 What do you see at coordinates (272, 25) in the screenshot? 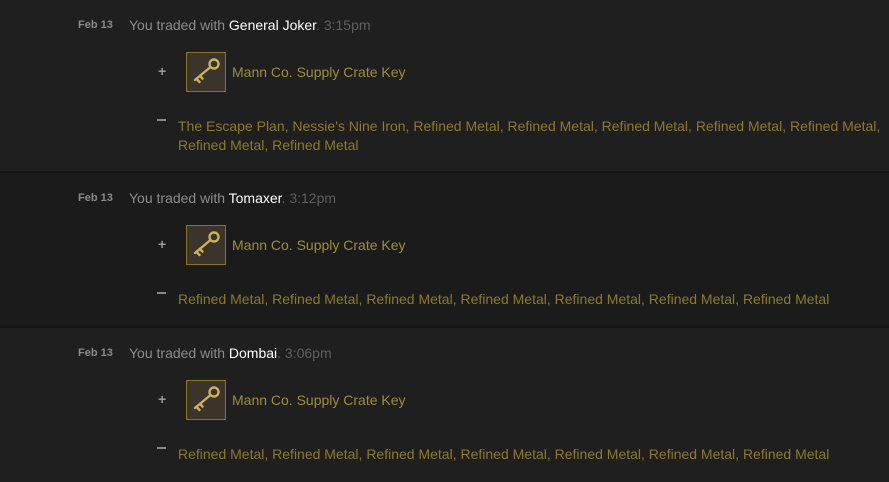
I see `partner-name-link: General Joker` at bounding box center [272, 25].